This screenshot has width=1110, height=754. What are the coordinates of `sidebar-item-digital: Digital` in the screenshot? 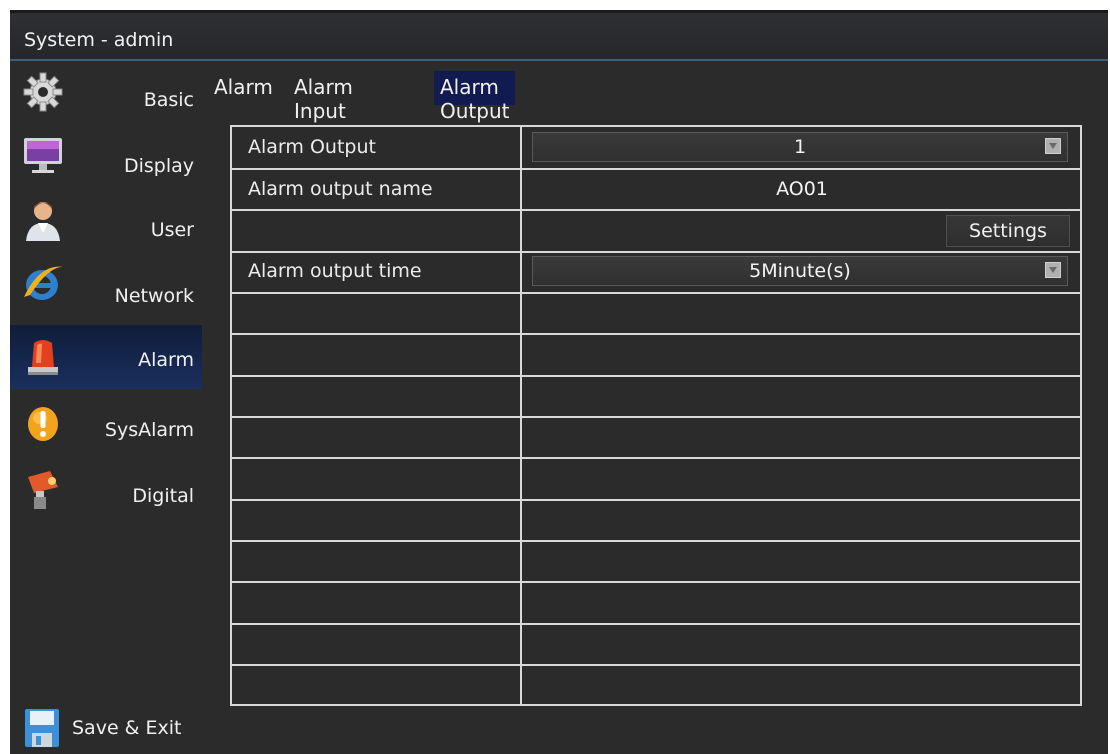 It's located at (106, 493).